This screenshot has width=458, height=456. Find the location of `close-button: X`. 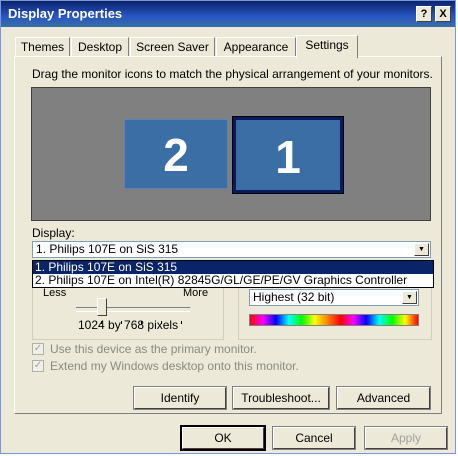

close-button: X is located at coordinates (443, 14).